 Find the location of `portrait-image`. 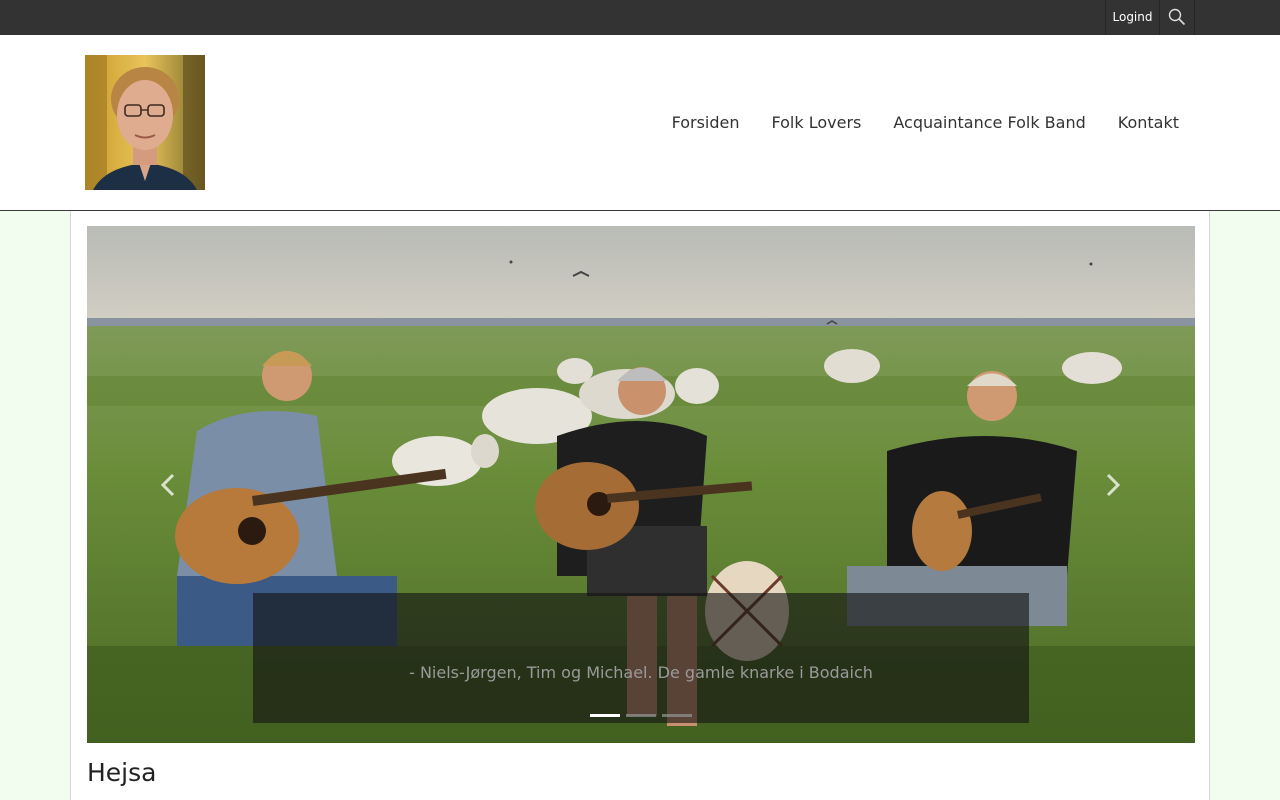

portrait-image is located at coordinates (145, 122).